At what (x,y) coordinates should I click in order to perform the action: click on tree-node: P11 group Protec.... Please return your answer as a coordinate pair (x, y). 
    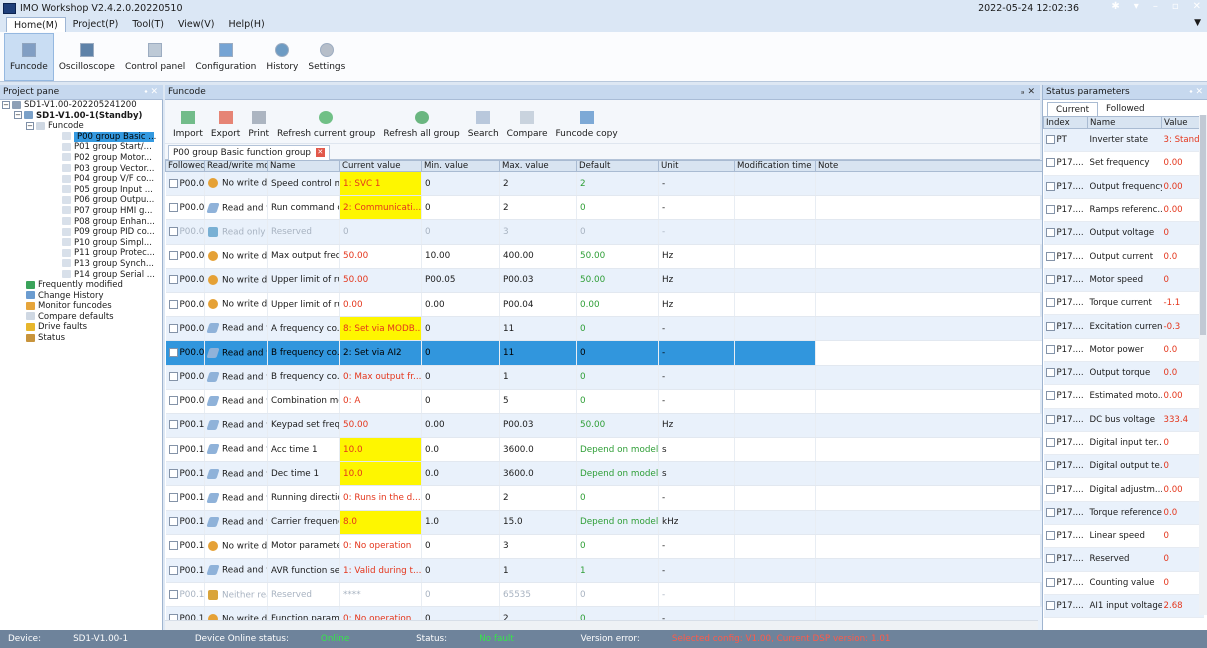
    Looking at the image, I should click on (81, 253).